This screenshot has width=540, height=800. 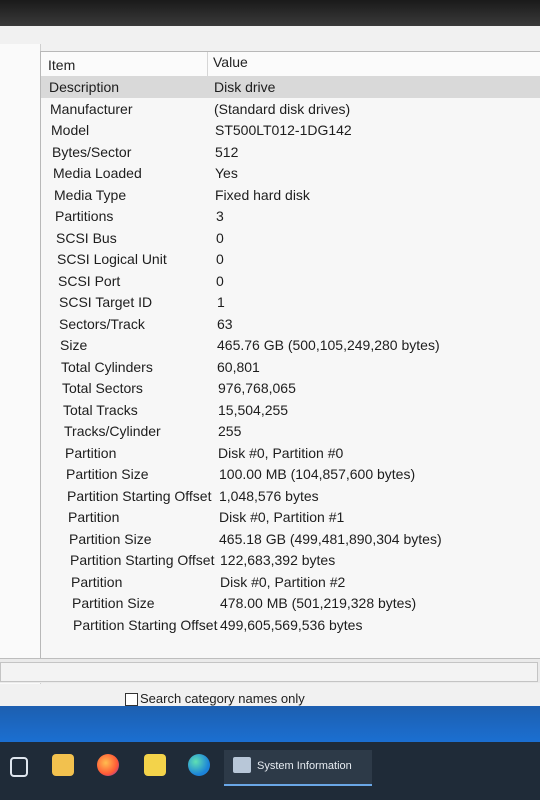 I want to click on row-value: Fixed hard disk, so click(x=262, y=194).